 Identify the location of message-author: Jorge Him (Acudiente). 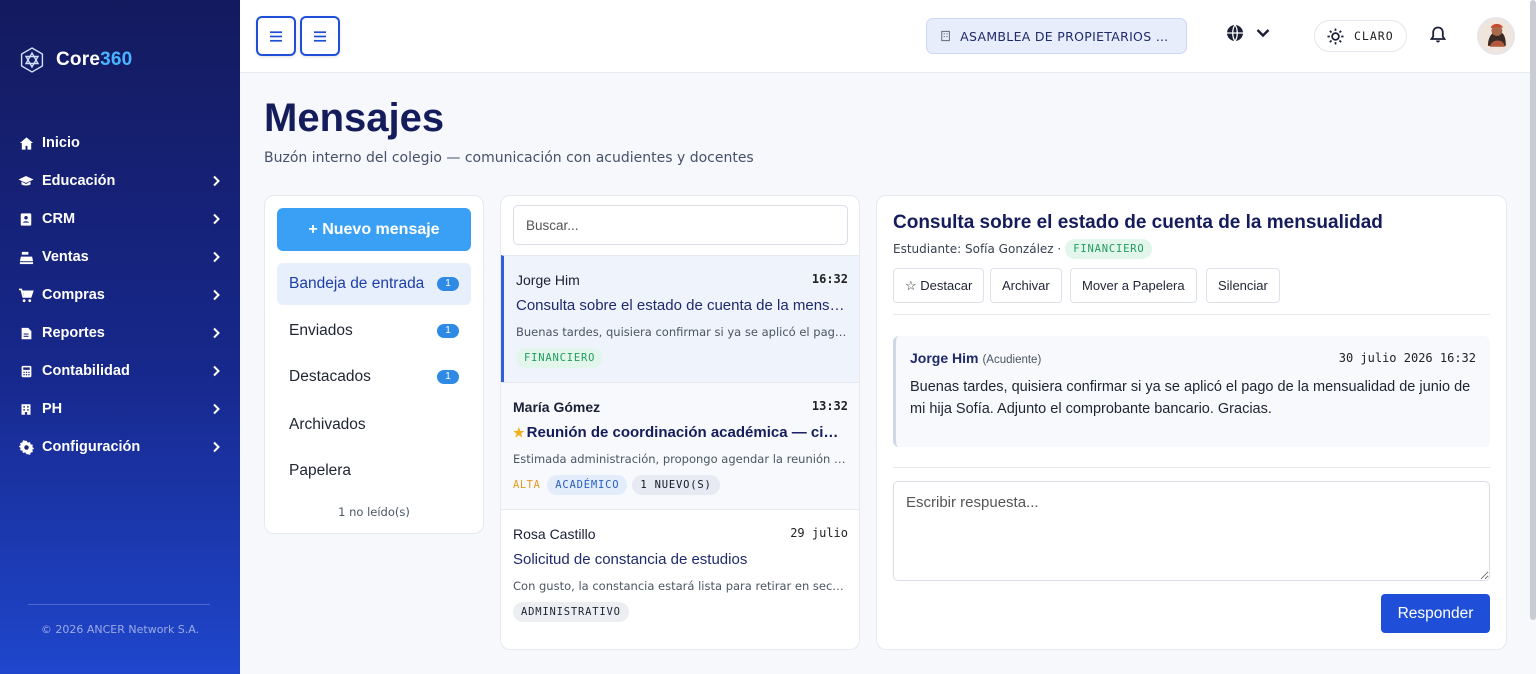
(976, 358).